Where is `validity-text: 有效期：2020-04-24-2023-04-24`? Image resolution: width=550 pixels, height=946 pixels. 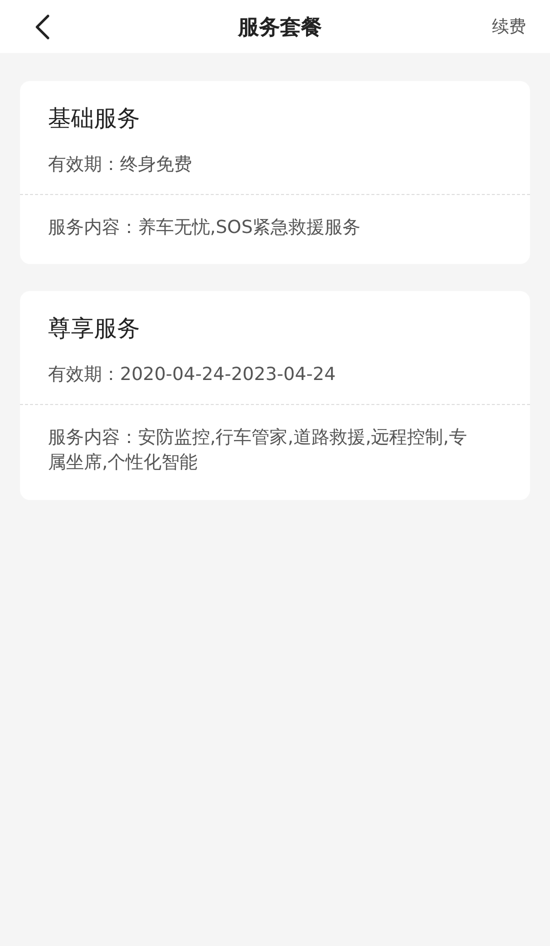
validity-text: 有效期：2020-04-24-2023-04-24 is located at coordinates (192, 374).